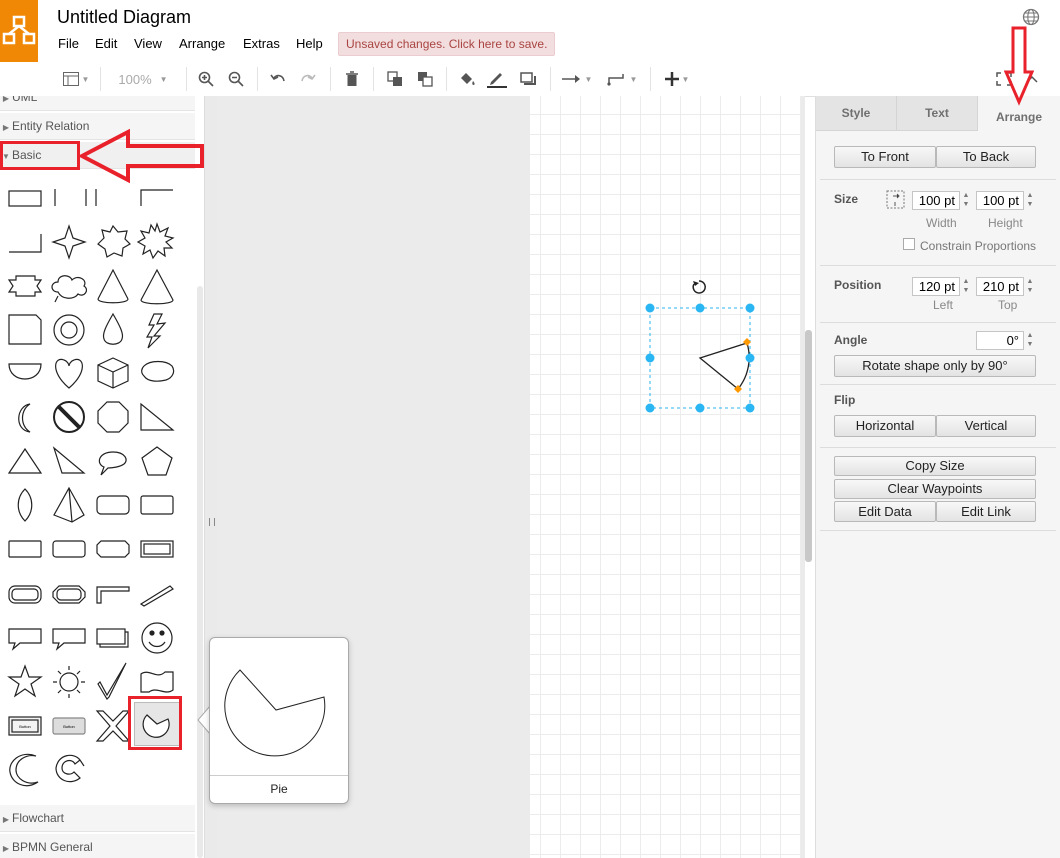  Describe the element at coordinates (937, 113) in the screenshot. I see `tab-text: Text` at that location.